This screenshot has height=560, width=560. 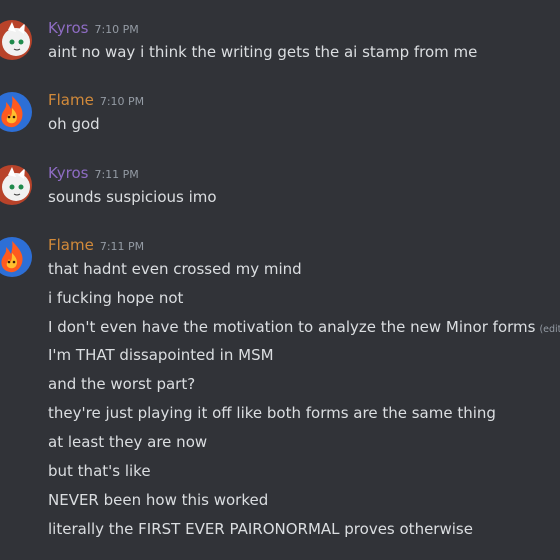 I want to click on message-text: at least they are now, so click(x=128, y=442).